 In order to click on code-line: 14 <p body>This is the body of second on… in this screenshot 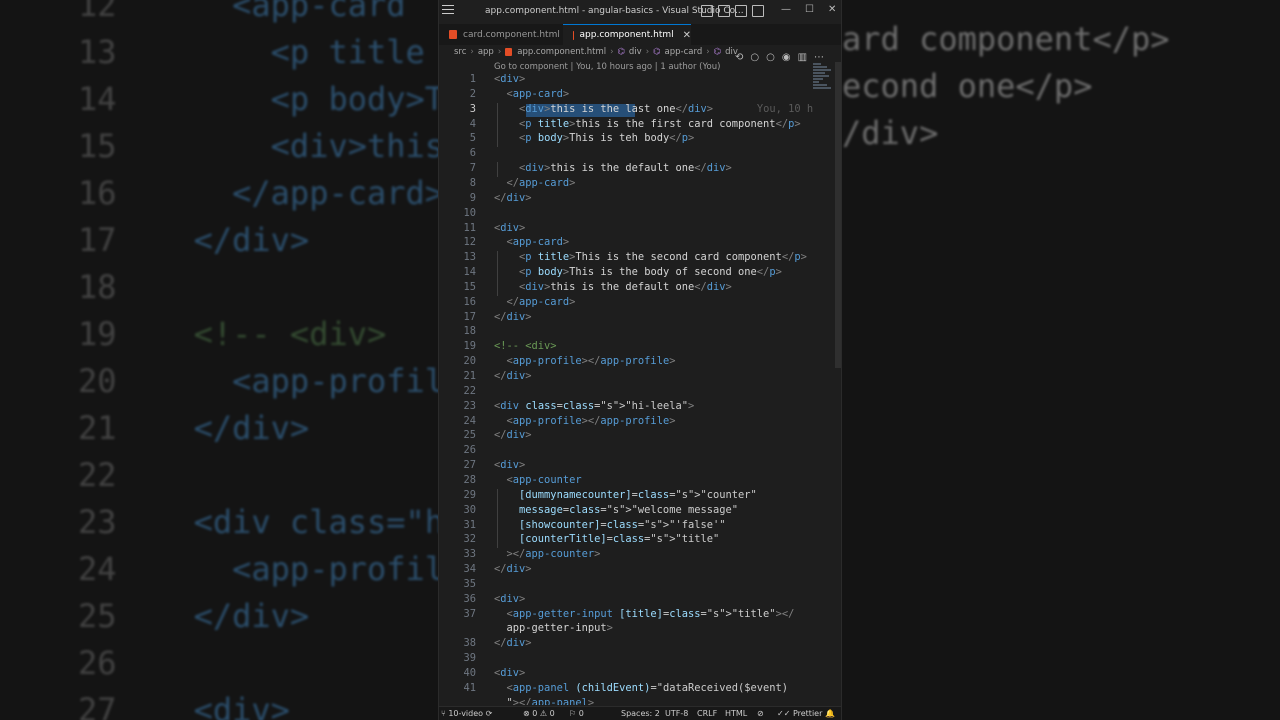, I will do `click(634, 274)`.